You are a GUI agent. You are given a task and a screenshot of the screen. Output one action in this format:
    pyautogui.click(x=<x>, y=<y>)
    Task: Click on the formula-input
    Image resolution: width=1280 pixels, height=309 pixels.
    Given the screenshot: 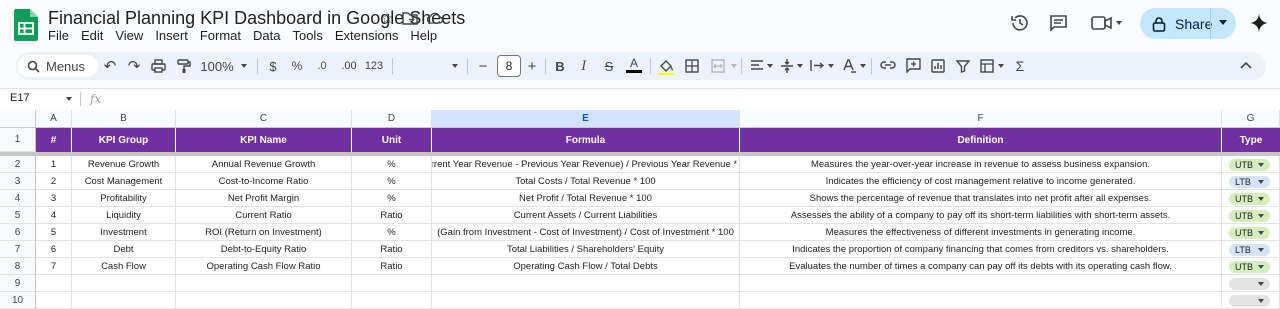 What is the action you would take?
    pyautogui.click(x=690, y=99)
    